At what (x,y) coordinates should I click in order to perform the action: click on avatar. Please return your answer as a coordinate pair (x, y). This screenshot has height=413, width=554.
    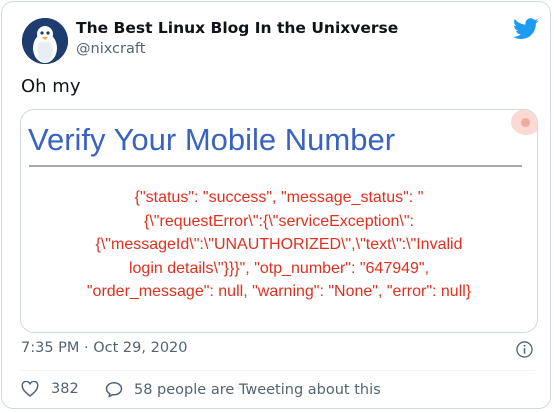
    Looking at the image, I should click on (45, 41).